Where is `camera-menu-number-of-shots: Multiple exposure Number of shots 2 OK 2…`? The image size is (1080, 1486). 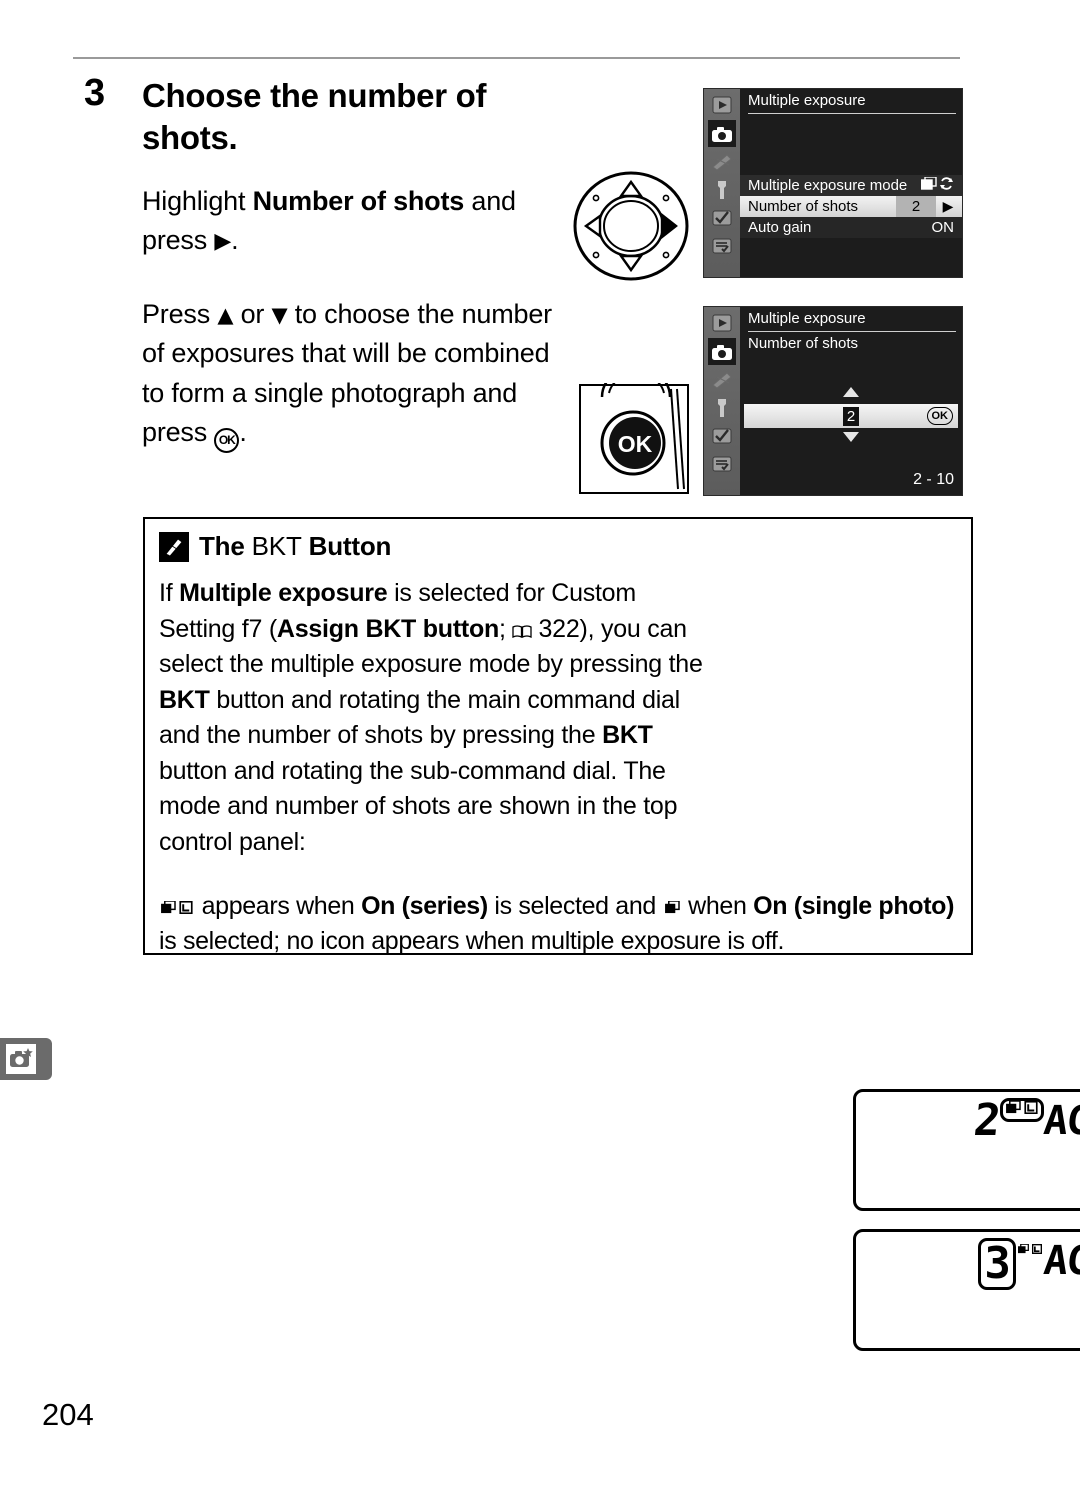 camera-menu-number-of-shots: Multiple exposure Number of shots 2 OK 2… is located at coordinates (833, 401).